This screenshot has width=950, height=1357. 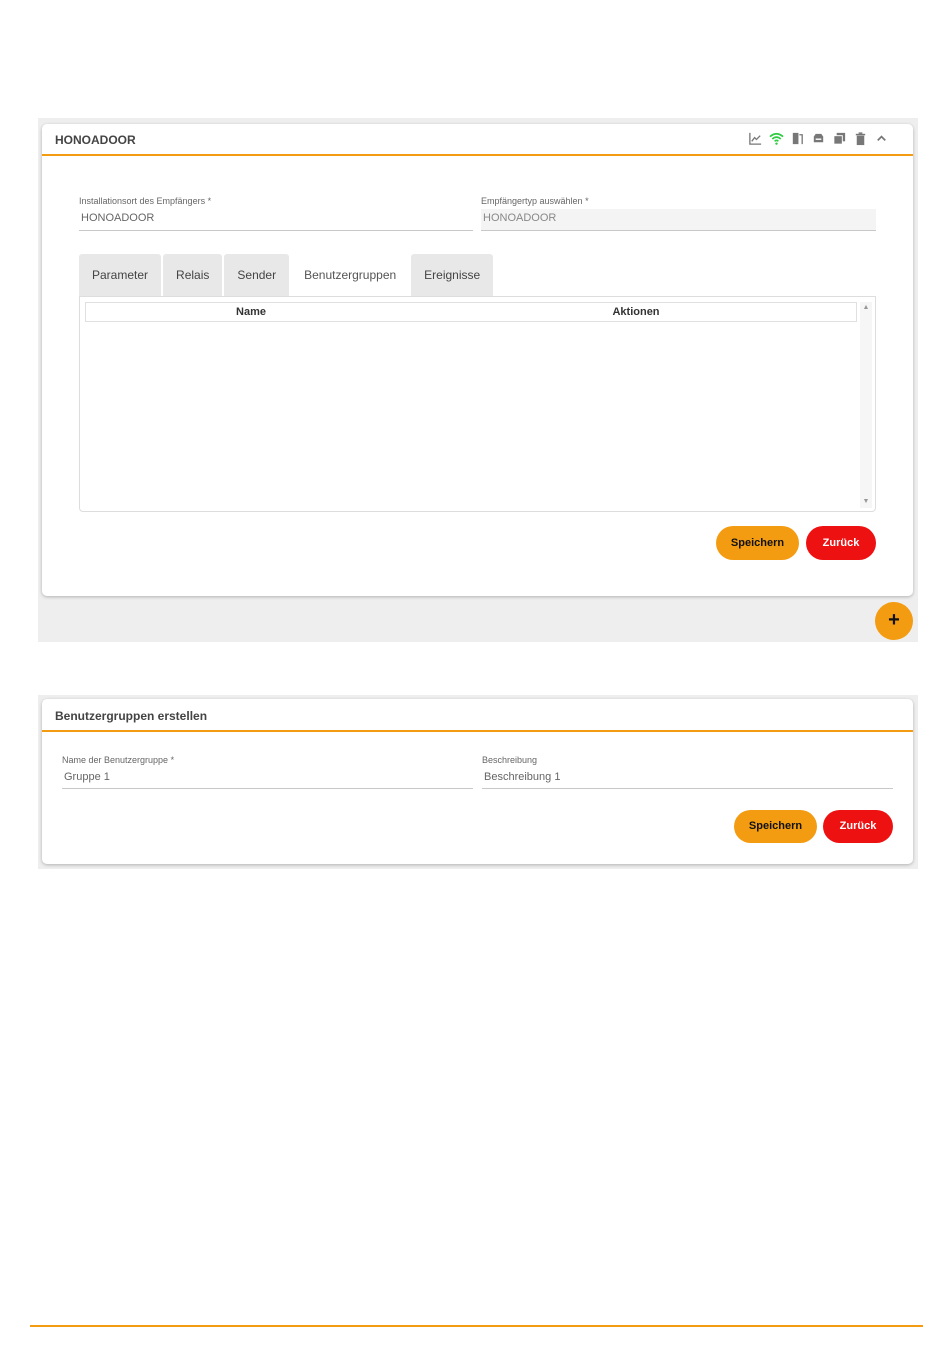 I want to click on footer-divider, so click(x=476, y=1326).